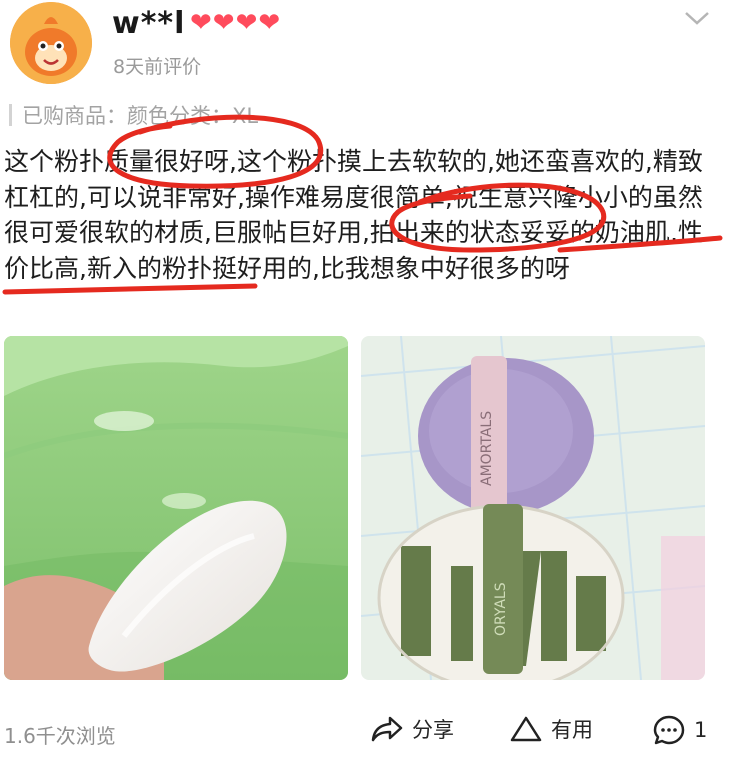 This screenshot has height=764, width=730. I want to click on share-label: 分享, so click(433, 730).